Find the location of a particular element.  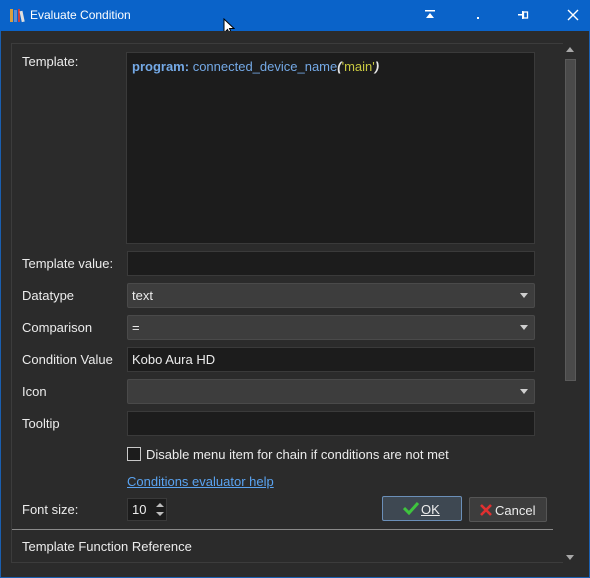

comparison-label: Comparison is located at coordinates (57, 327).